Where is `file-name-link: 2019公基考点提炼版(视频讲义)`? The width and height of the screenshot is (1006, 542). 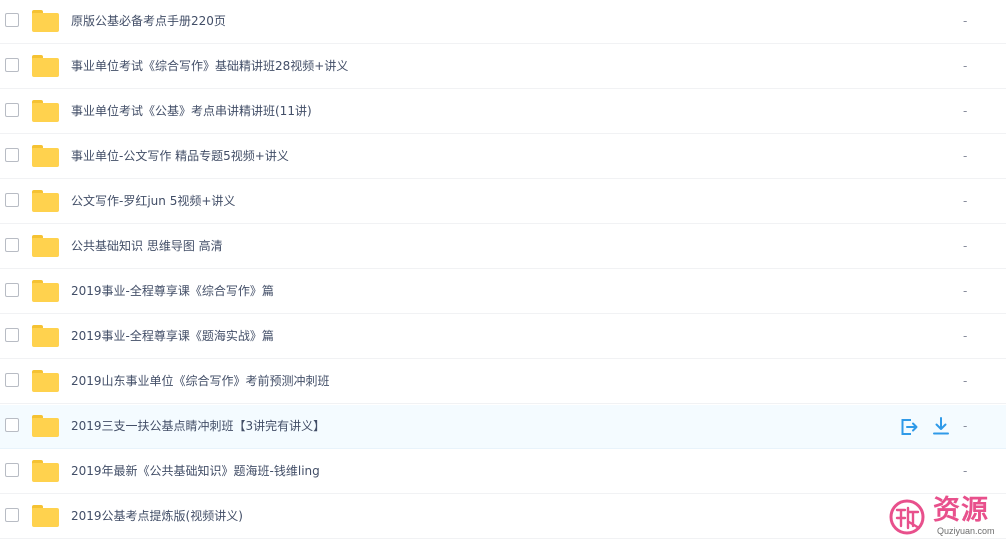 file-name-link: 2019公基考点提炼版(视频讲义) is located at coordinates (157, 516).